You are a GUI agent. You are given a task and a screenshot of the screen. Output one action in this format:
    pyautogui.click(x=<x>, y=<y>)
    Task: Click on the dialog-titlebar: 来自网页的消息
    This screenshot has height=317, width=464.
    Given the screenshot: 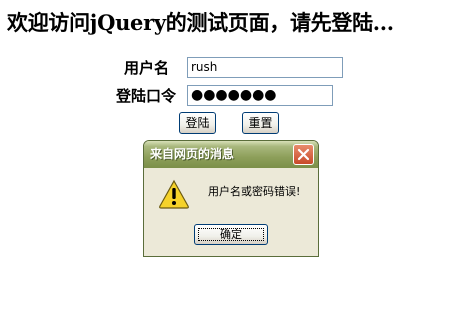 What is the action you would take?
    pyautogui.click(x=231, y=154)
    